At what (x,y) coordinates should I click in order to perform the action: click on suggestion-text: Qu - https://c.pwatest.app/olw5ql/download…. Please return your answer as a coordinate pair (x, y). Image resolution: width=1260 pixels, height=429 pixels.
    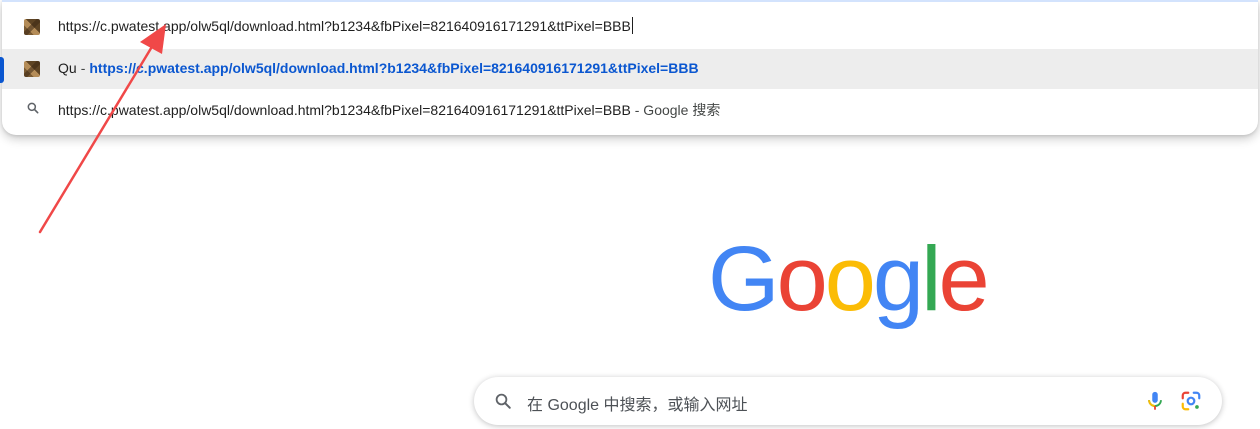
    Looking at the image, I should click on (378, 68).